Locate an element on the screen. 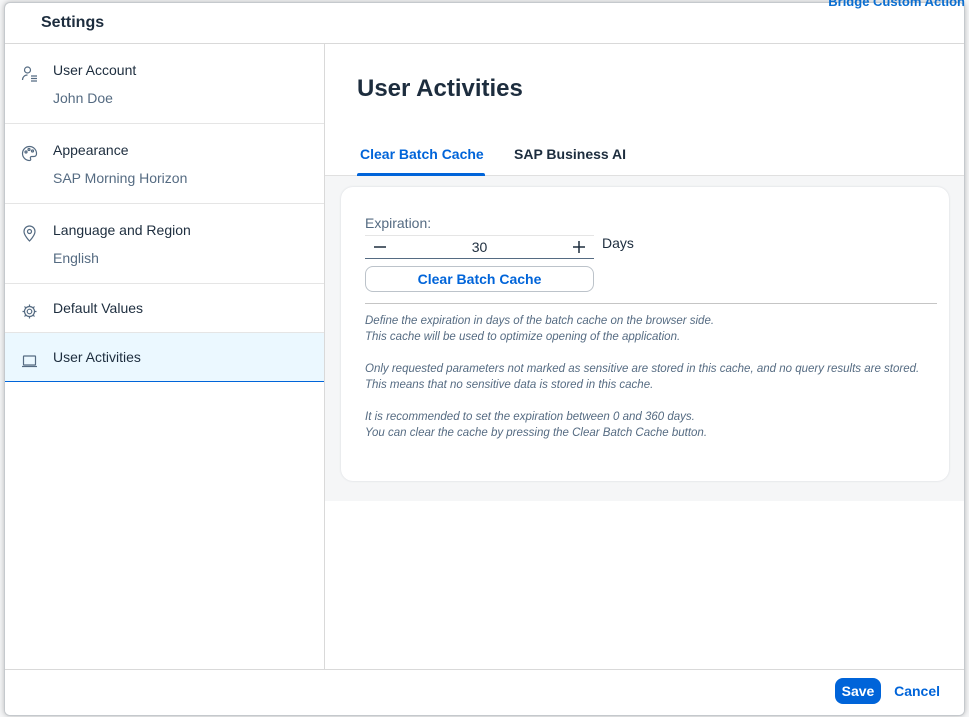 This screenshot has height=717, width=969. increment-button is located at coordinates (579, 247).